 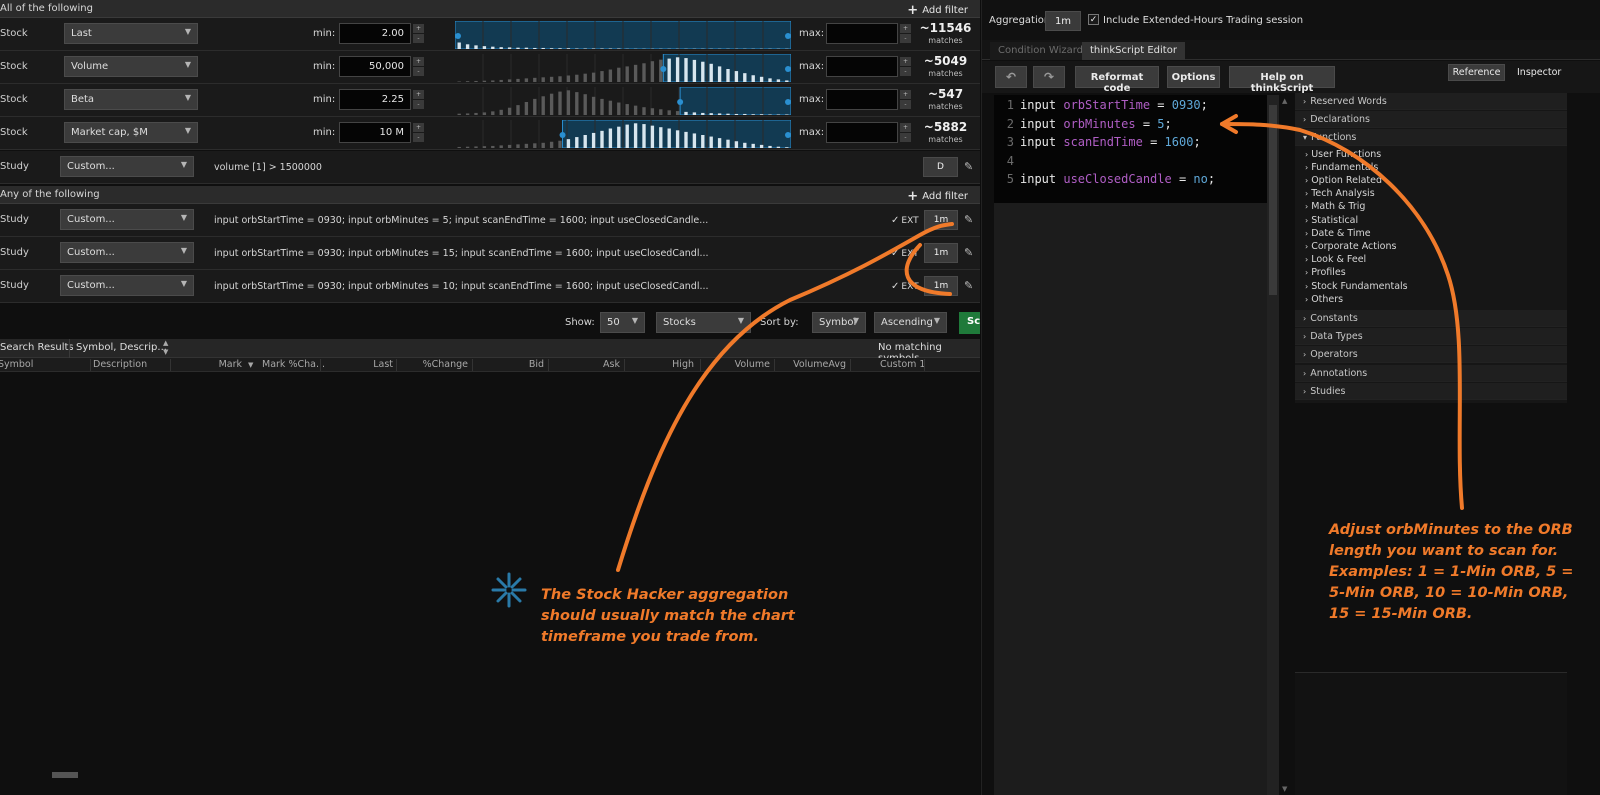 What do you see at coordinates (735, 101) in the screenshot?
I see `selected-range` at bounding box center [735, 101].